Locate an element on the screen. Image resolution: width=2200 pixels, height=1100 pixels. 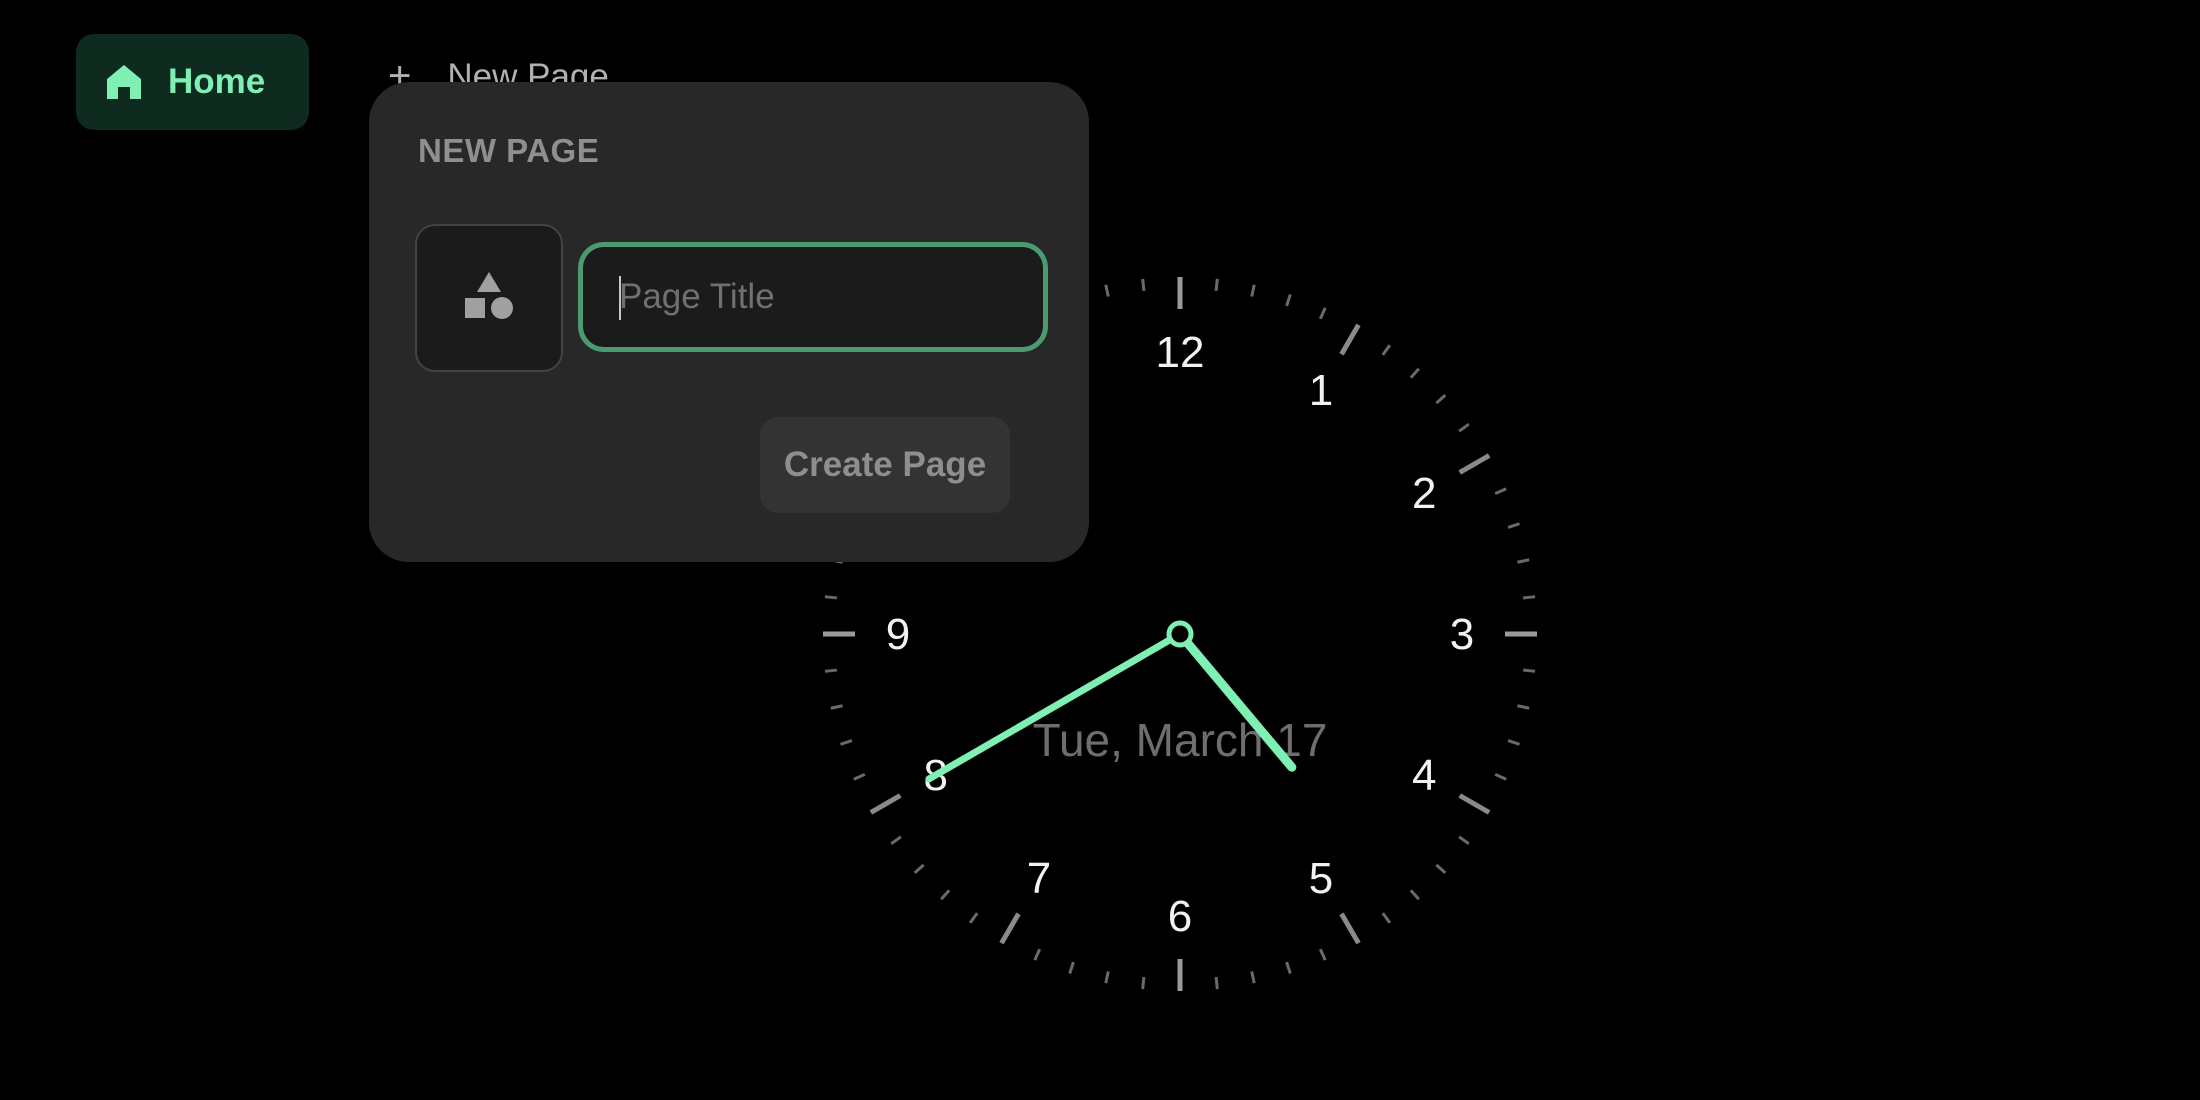
popover-heading: NEW PAGE is located at coordinates (509, 150).